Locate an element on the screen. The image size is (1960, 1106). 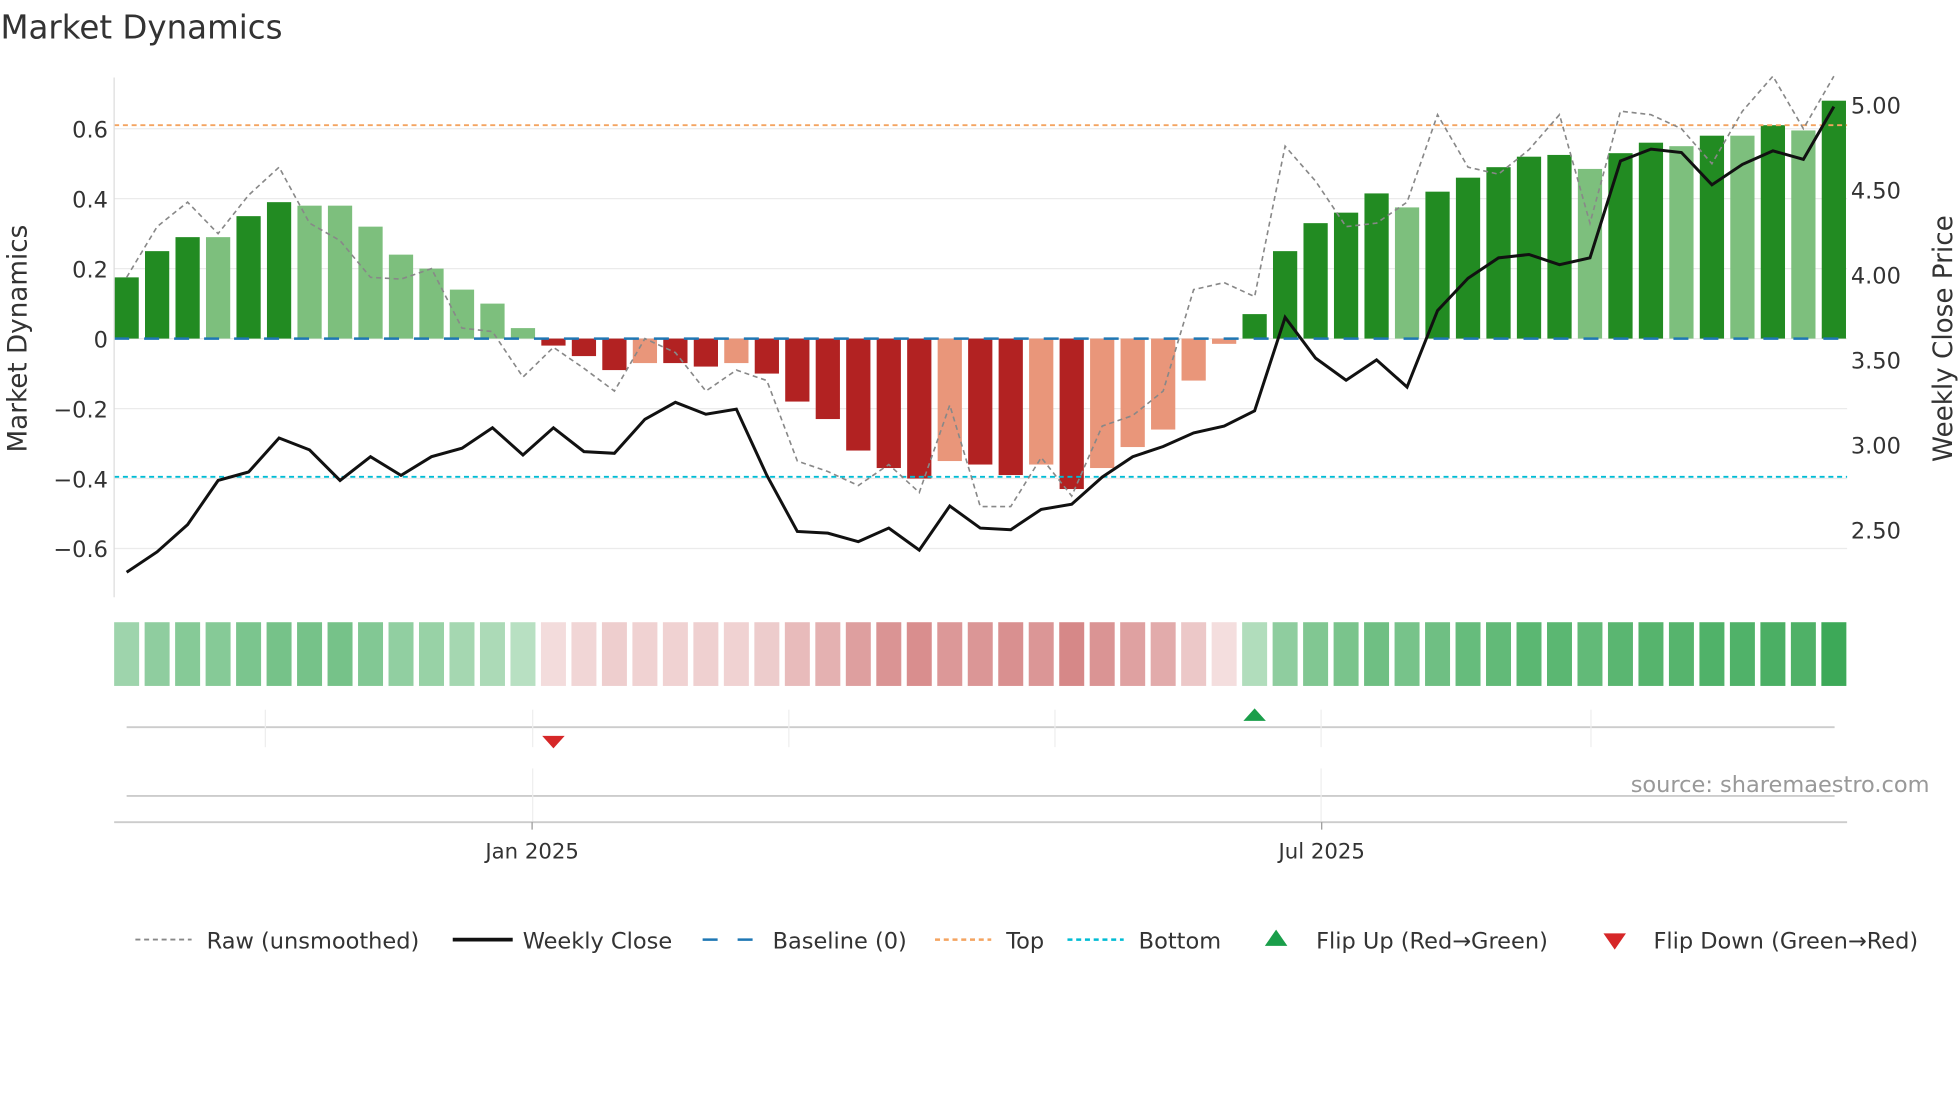
y-tick-label: 0.2 is located at coordinates (90, 270).